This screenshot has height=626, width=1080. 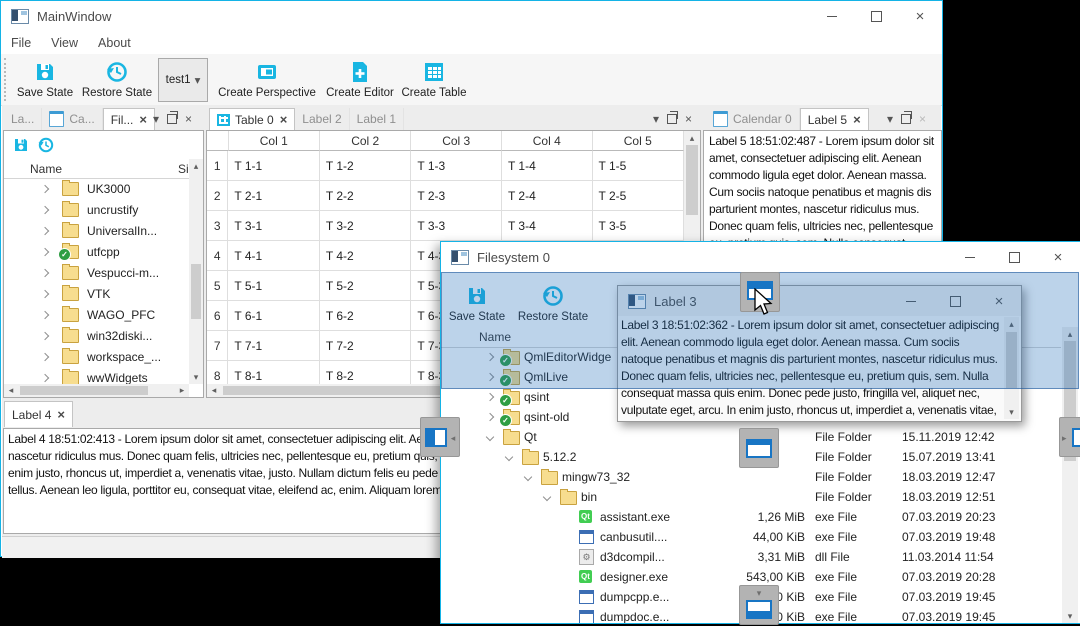 What do you see at coordinates (46, 169) in the screenshot?
I see `tree-header-name: Name` at bounding box center [46, 169].